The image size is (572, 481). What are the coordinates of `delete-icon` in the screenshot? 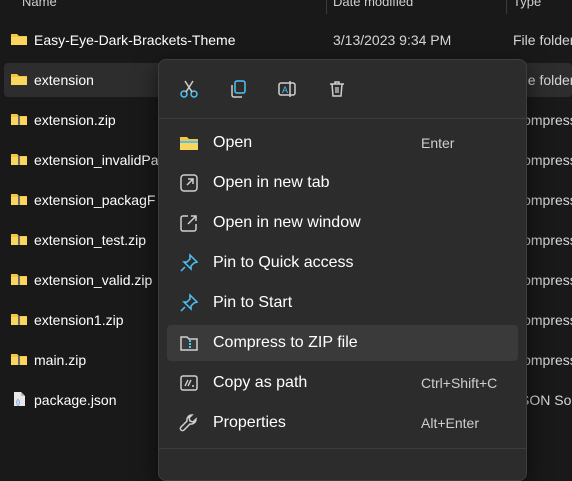 It's located at (337, 89).